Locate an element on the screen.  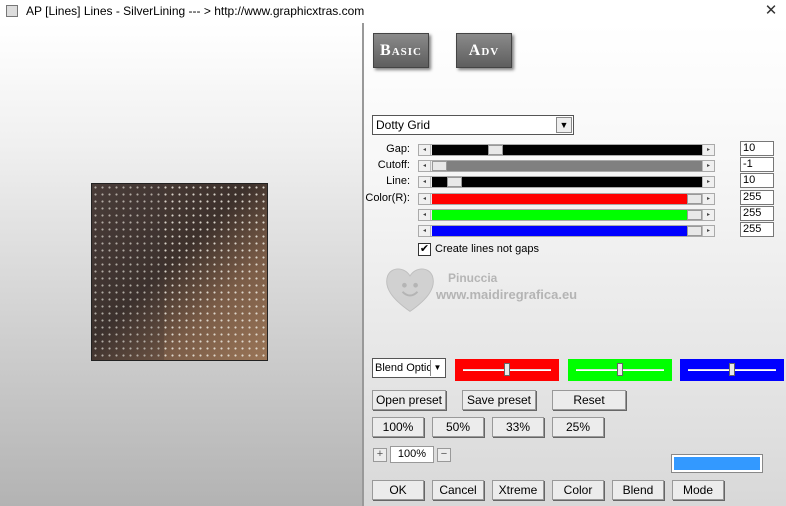
watermark-name: Pinuccia is located at coordinates (473, 278).